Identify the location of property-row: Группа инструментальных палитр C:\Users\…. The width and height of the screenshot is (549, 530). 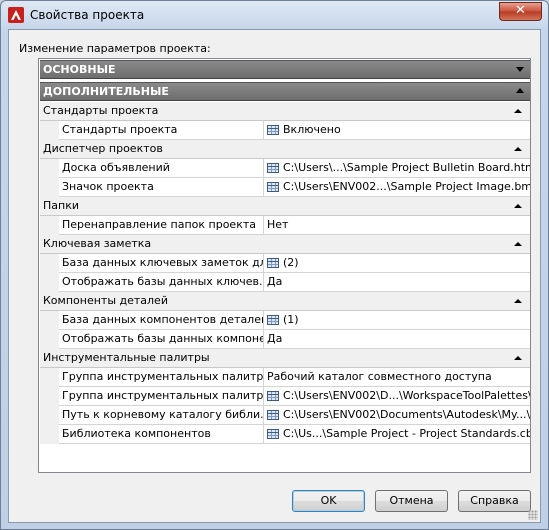
(285, 396).